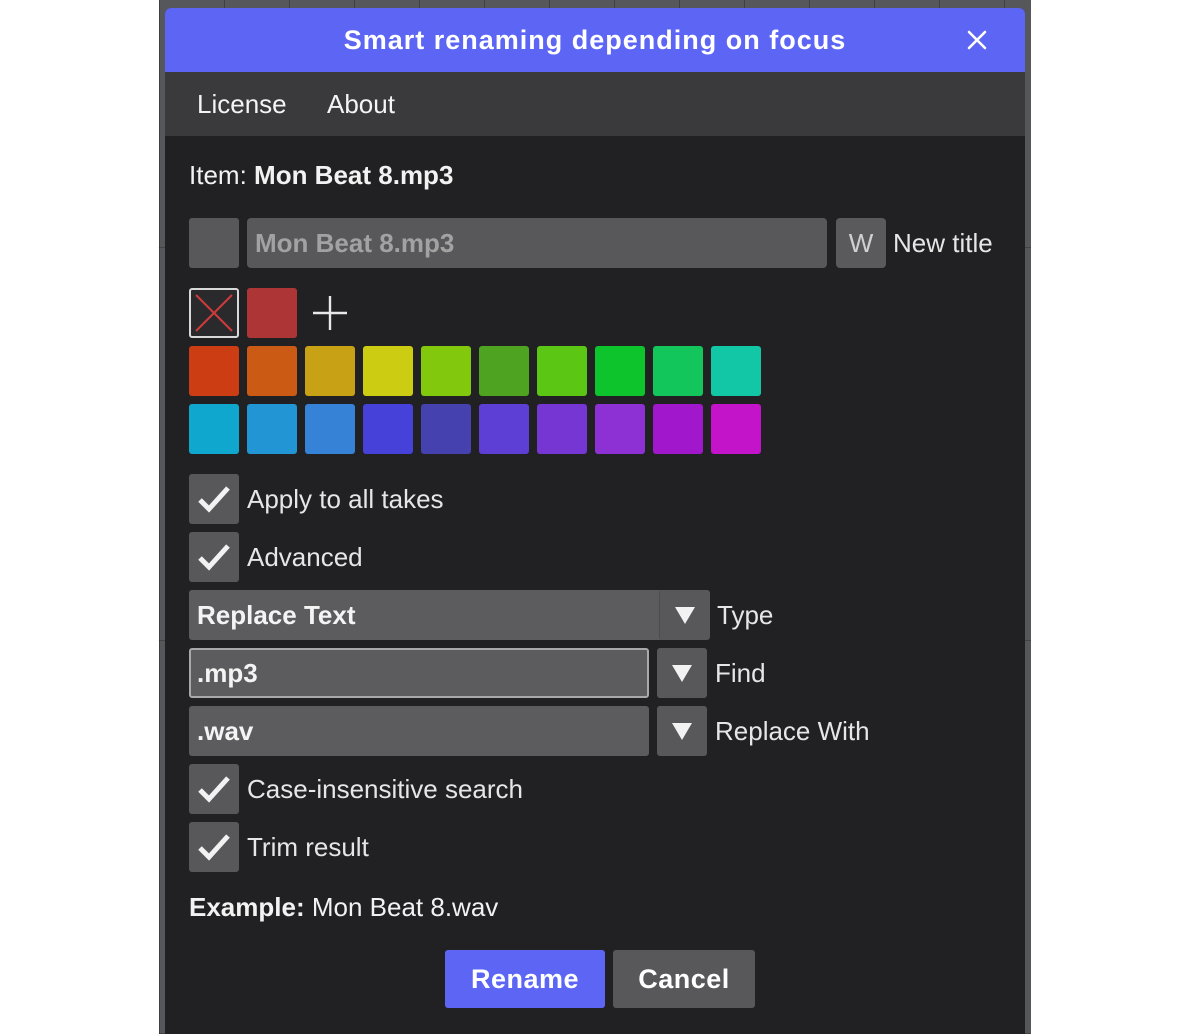 The width and height of the screenshot is (1195, 1034). I want to click on find-history-dropdown, so click(682, 673).